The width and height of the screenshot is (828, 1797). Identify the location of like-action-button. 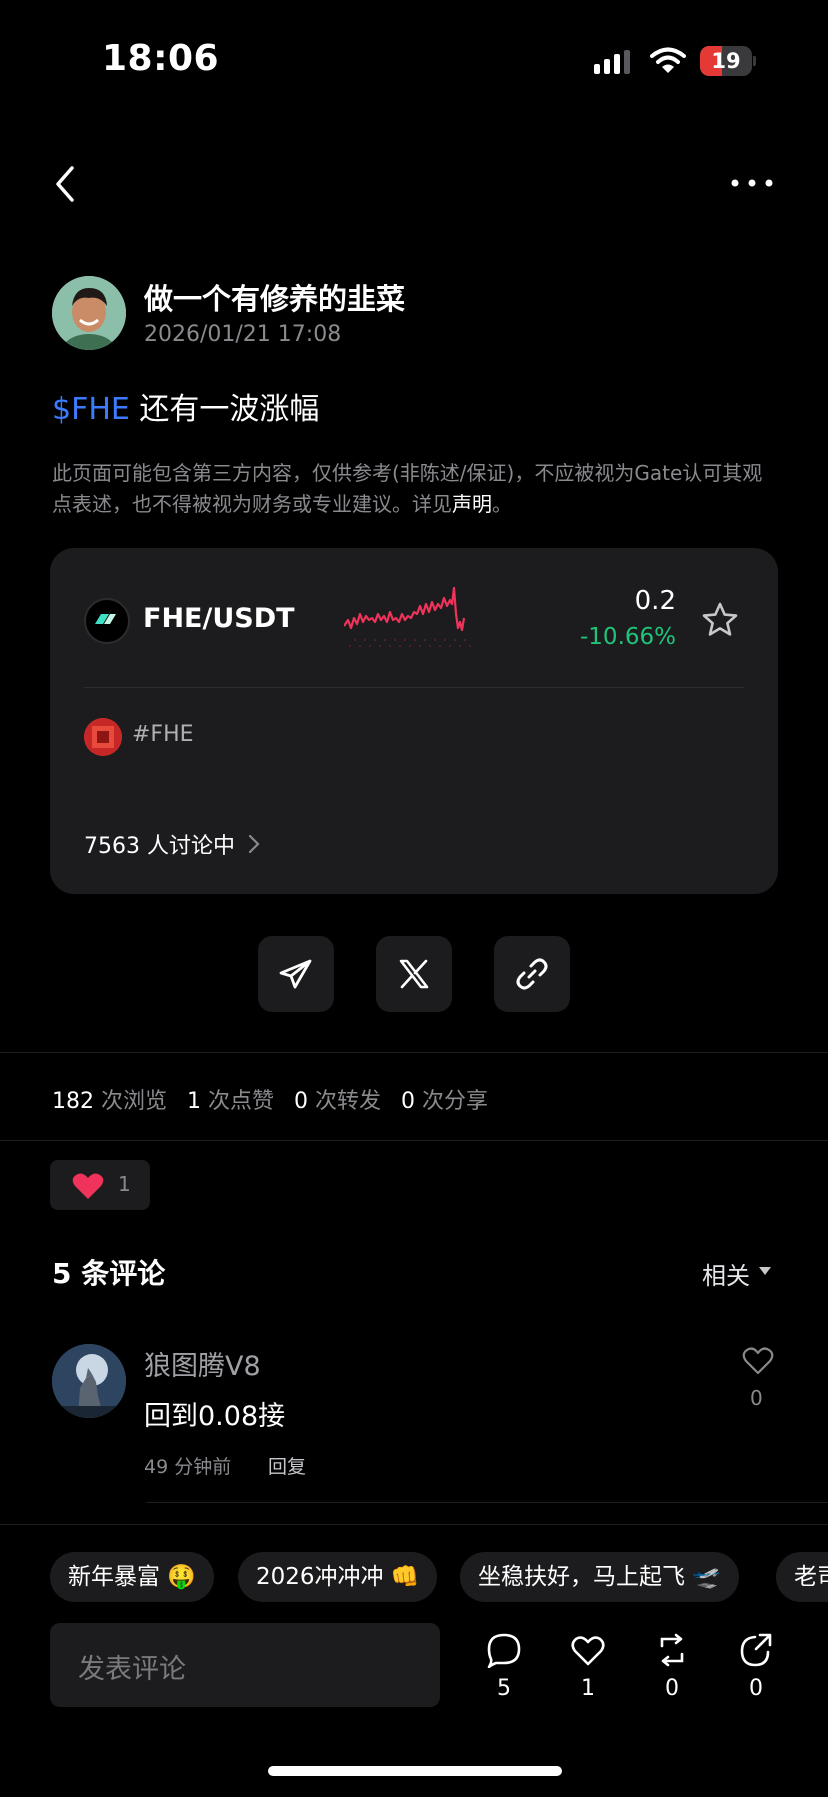
(588, 1652).